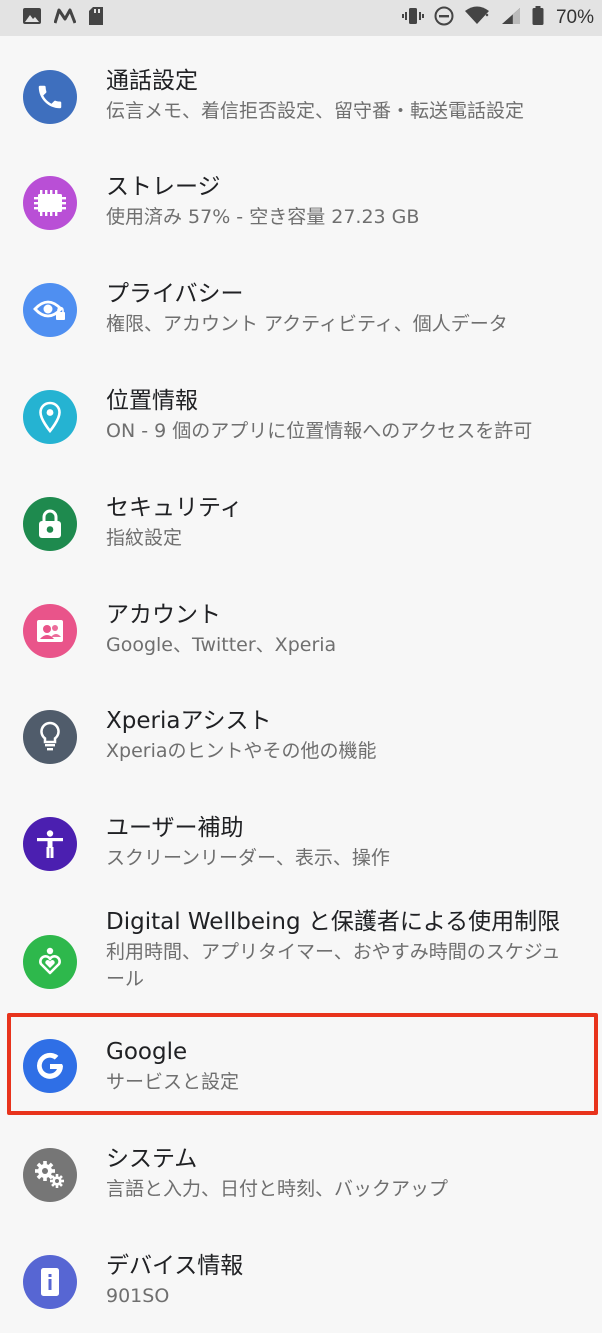 Image resolution: width=602 pixels, height=1333 pixels. What do you see at coordinates (301, 524) in the screenshot?
I see `settings-item-security: セキュリティ 指紋設定` at bounding box center [301, 524].